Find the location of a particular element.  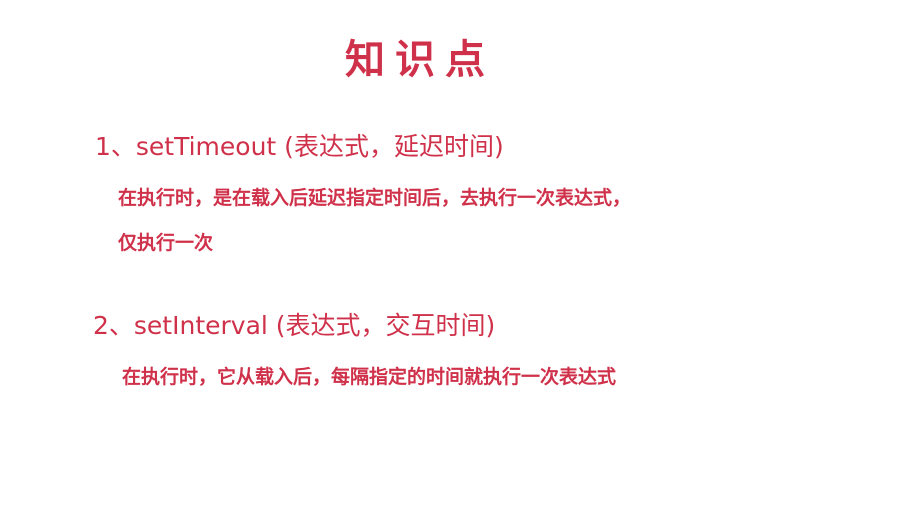

item-2-heading: 2、setInterval (表达式，交互时间) is located at coordinates (294, 325).